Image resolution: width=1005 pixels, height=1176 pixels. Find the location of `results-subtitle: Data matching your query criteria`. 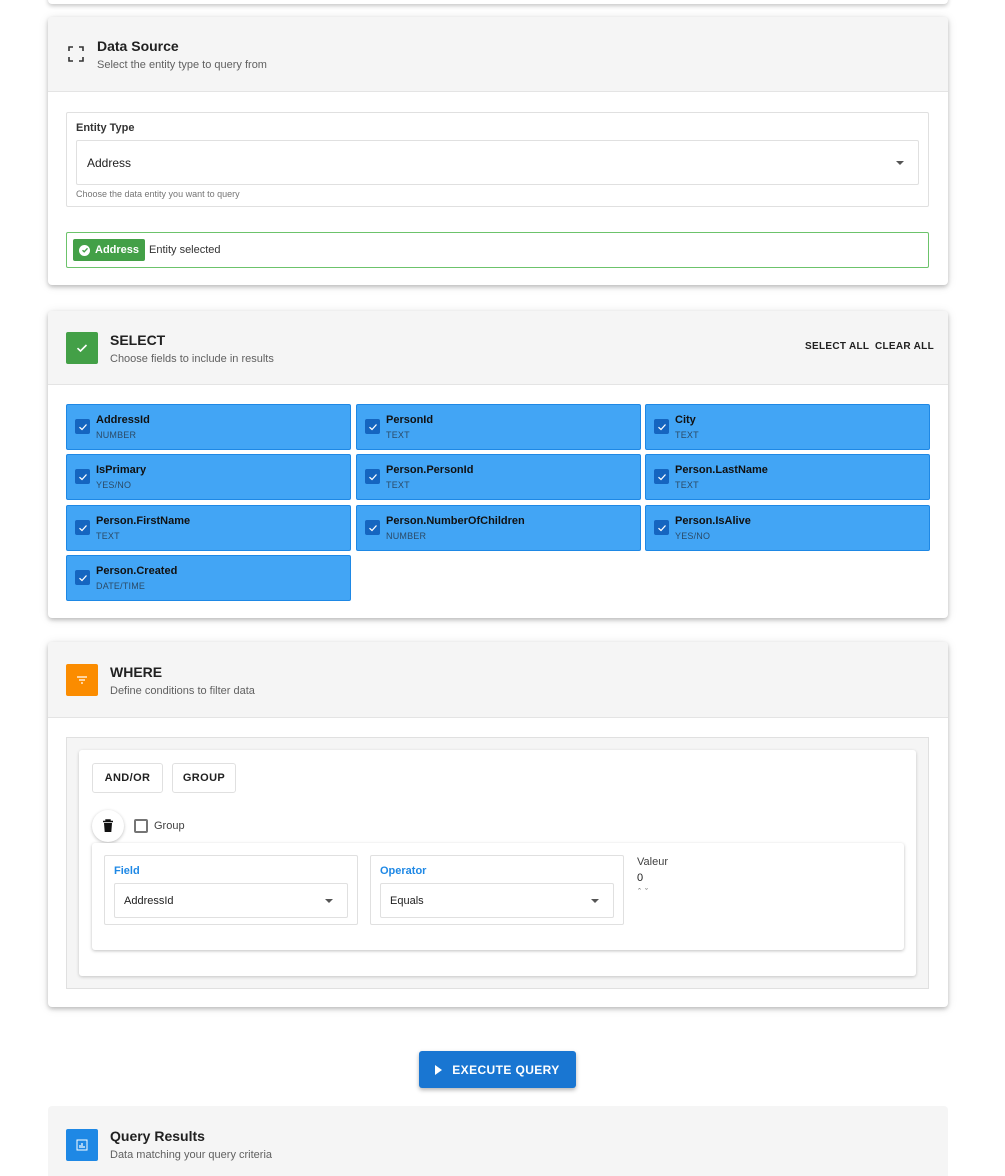

results-subtitle: Data matching your query criteria is located at coordinates (191, 1155).